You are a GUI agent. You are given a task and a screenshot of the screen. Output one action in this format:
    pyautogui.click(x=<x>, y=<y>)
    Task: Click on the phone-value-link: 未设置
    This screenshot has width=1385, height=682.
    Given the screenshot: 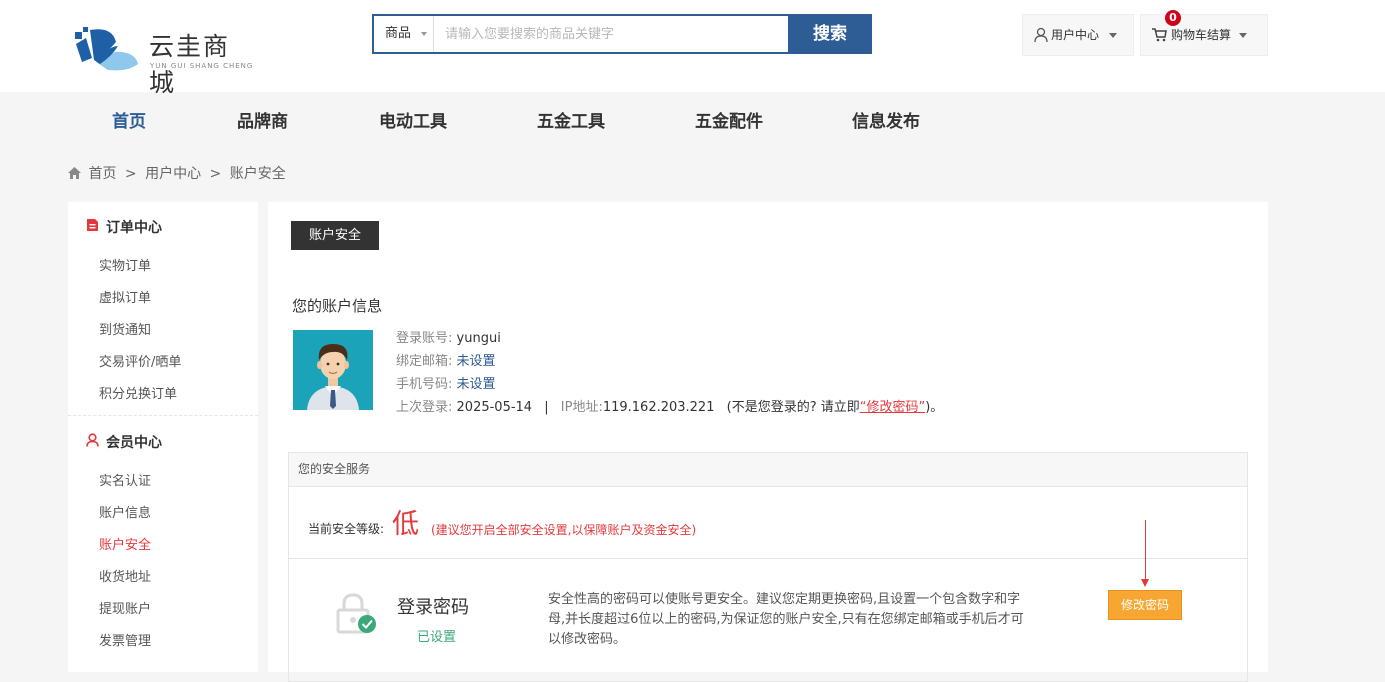 What is the action you would take?
    pyautogui.click(x=476, y=384)
    